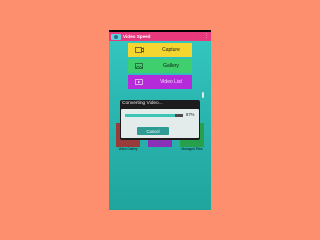 This screenshot has width=320, height=240. I want to click on progress-bar-fill, so click(150, 115).